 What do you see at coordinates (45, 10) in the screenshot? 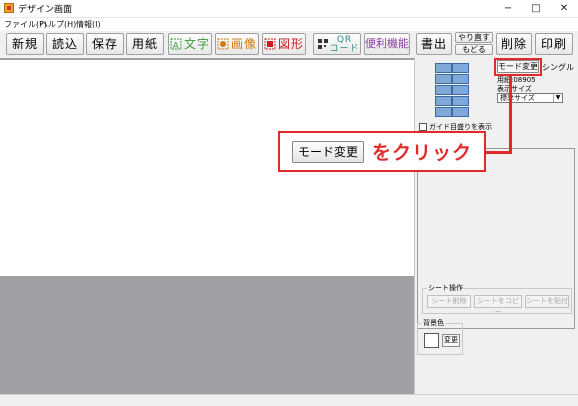
I see `window-title: デザイン画面` at bounding box center [45, 10].